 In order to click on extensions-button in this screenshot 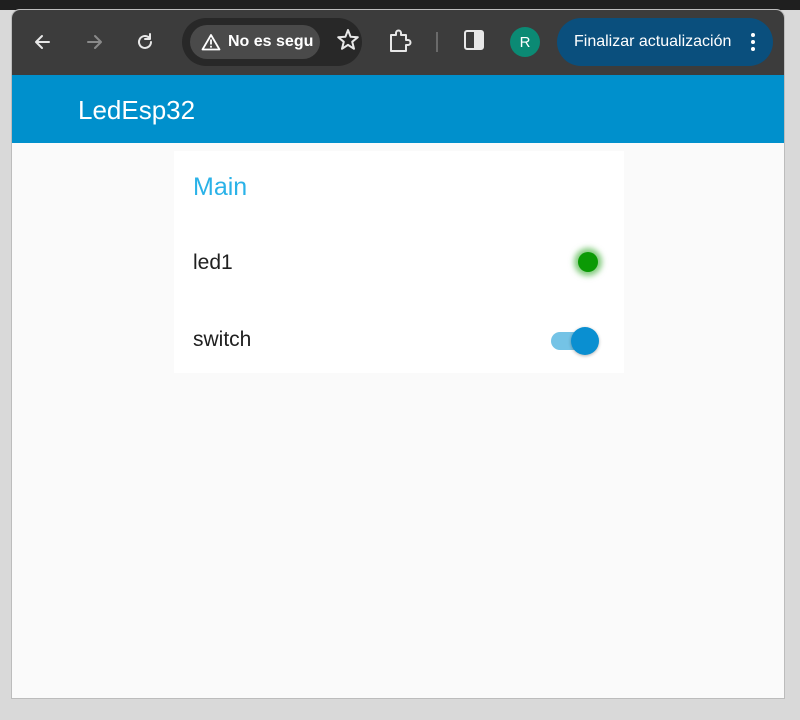, I will do `click(400, 43)`.